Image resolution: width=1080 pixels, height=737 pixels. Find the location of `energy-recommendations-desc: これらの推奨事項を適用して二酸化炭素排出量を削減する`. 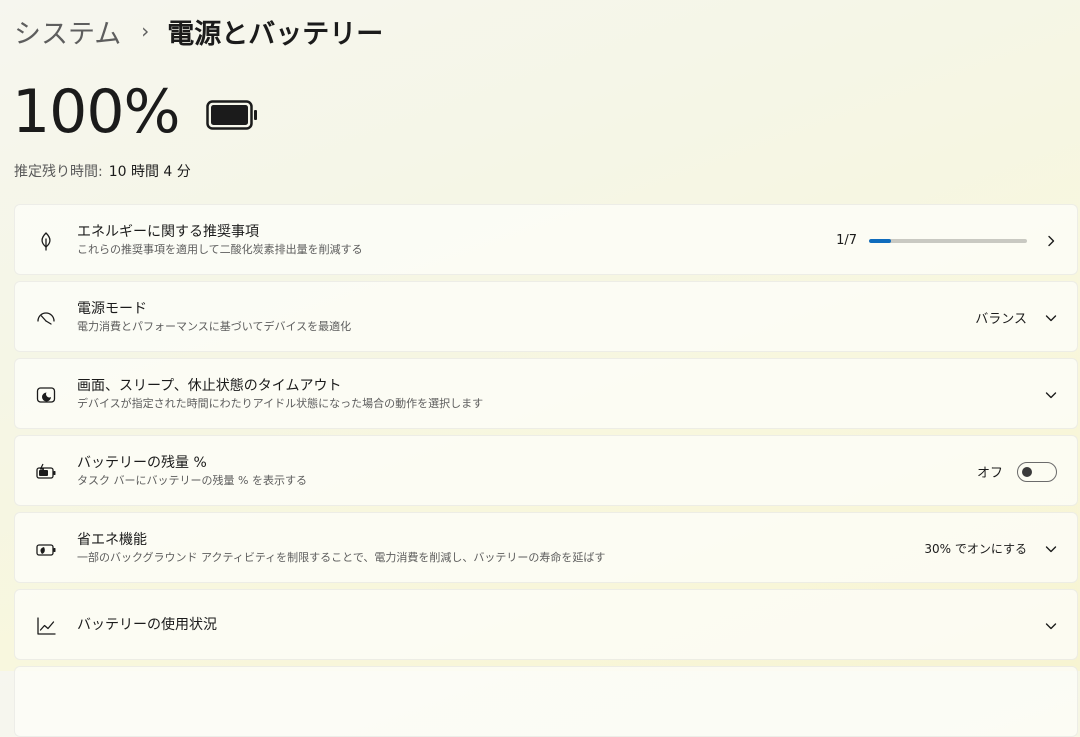

energy-recommendations-desc: これらの推奨事項を適用して二酸化炭素排出量を削減する is located at coordinates (220, 249).